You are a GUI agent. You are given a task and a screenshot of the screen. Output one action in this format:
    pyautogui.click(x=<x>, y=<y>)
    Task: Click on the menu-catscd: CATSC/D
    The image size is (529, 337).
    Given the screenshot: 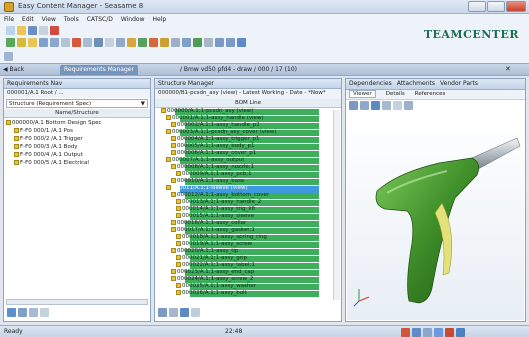 What is the action you would take?
    pyautogui.click(x=100, y=18)
    